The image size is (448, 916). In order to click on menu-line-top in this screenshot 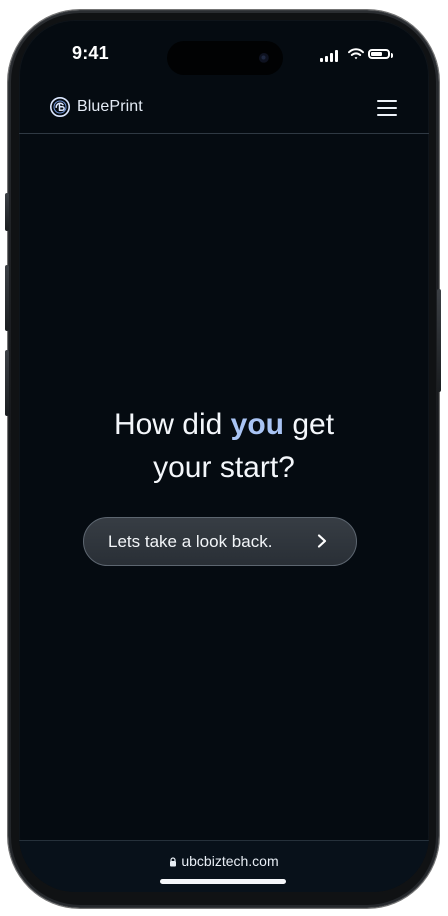, I will do `click(387, 101)`.